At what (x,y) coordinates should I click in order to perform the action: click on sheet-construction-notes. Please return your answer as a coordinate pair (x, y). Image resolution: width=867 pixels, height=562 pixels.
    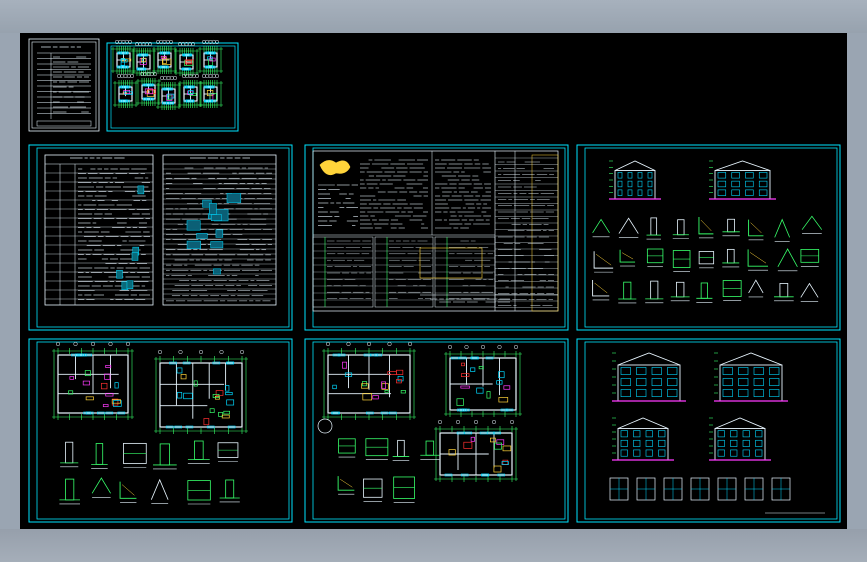
    Looking at the image, I should click on (436, 237).